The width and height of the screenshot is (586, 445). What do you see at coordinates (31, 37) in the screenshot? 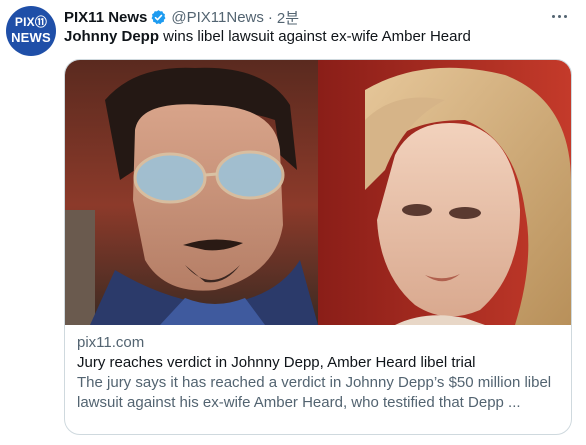
I see `avatar-logo-line2: NEWS` at bounding box center [31, 37].